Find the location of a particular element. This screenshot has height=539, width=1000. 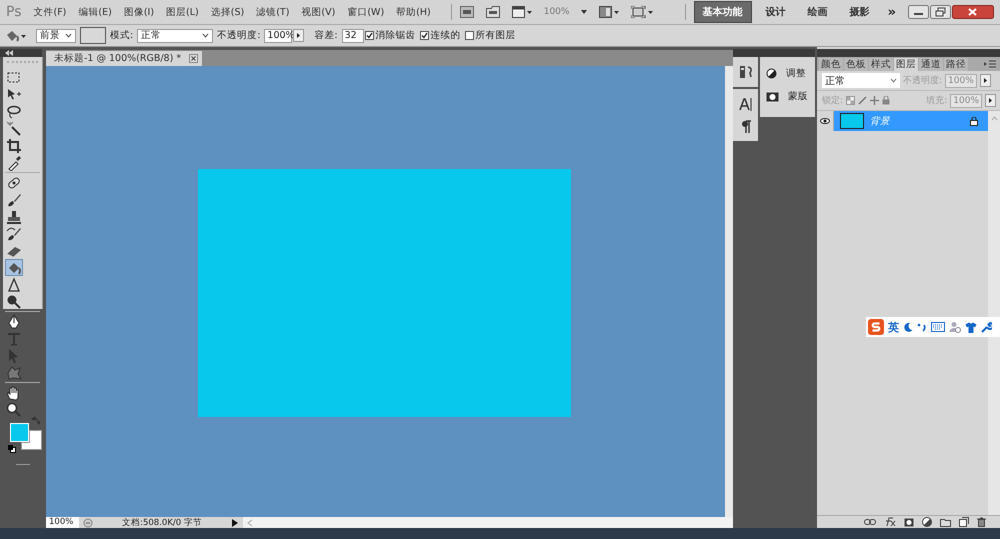

panel-shortcut: 调整 is located at coordinates (787, 73).